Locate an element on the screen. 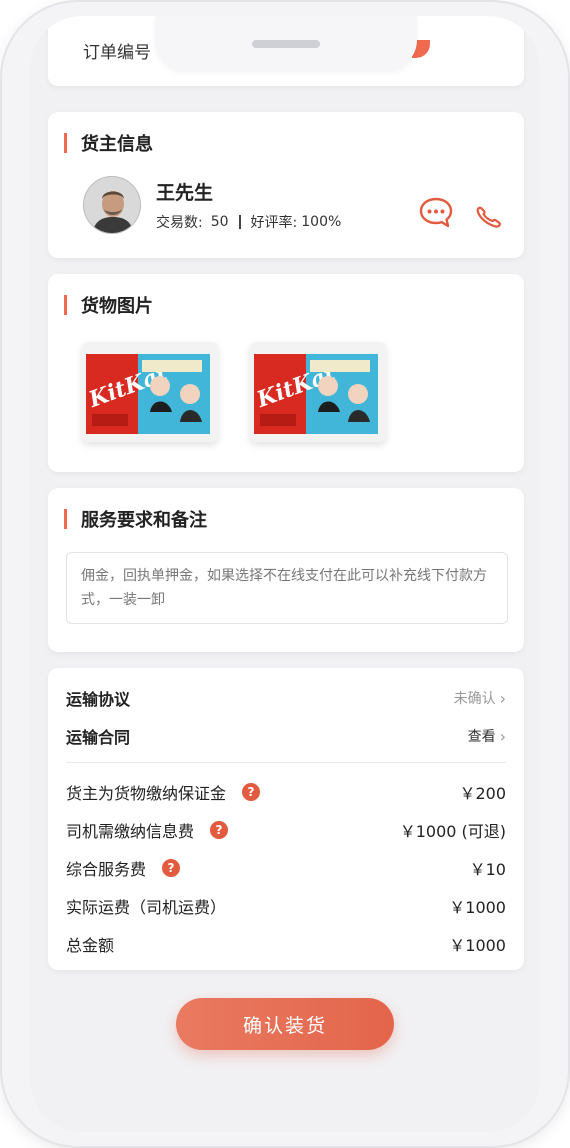  notch is located at coordinates (286, 43).